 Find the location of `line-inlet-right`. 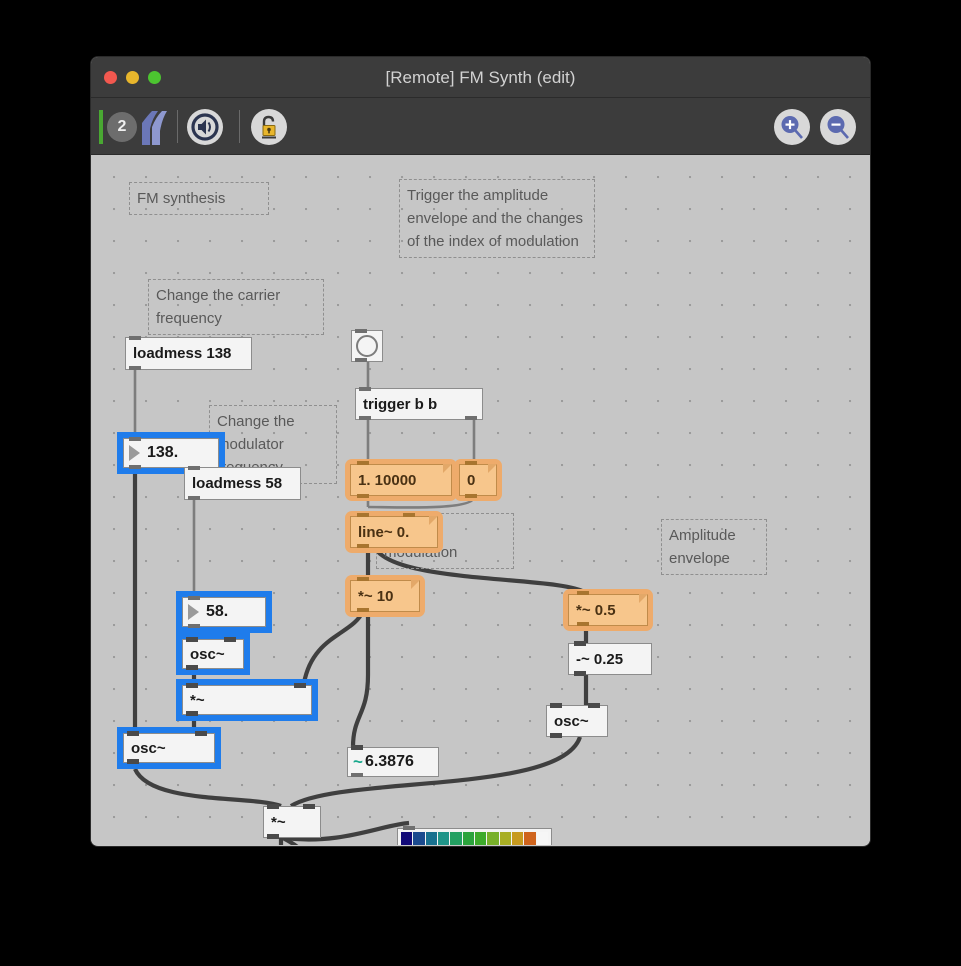

line-inlet-right is located at coordinates (409, 515).